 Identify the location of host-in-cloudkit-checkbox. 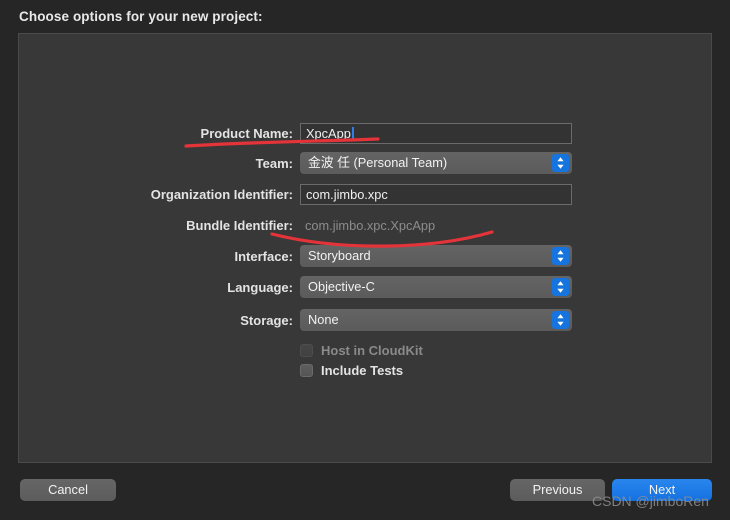
(306, 350).